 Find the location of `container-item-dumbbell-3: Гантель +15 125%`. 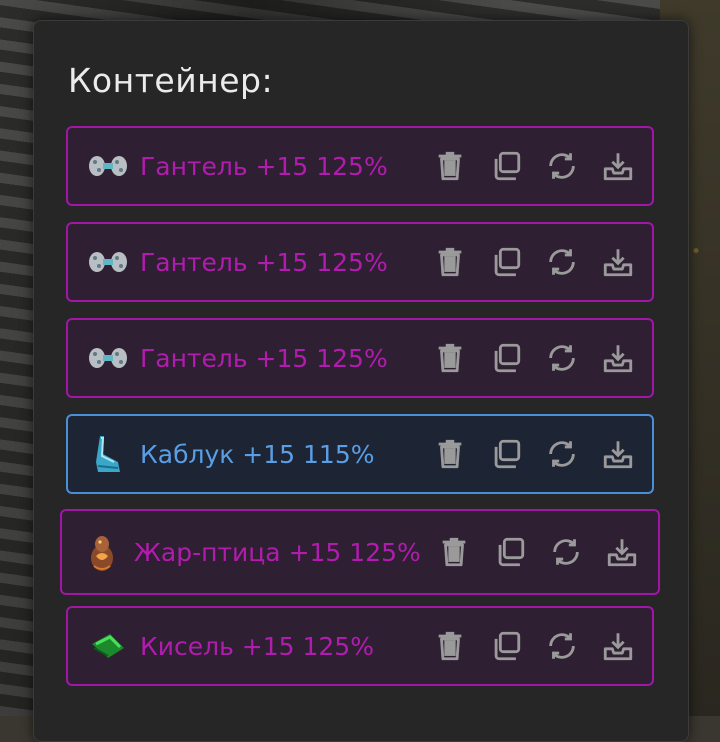

container-item-dumbbell-3: Гантель +15 125% is located at coordinates (360, 358).